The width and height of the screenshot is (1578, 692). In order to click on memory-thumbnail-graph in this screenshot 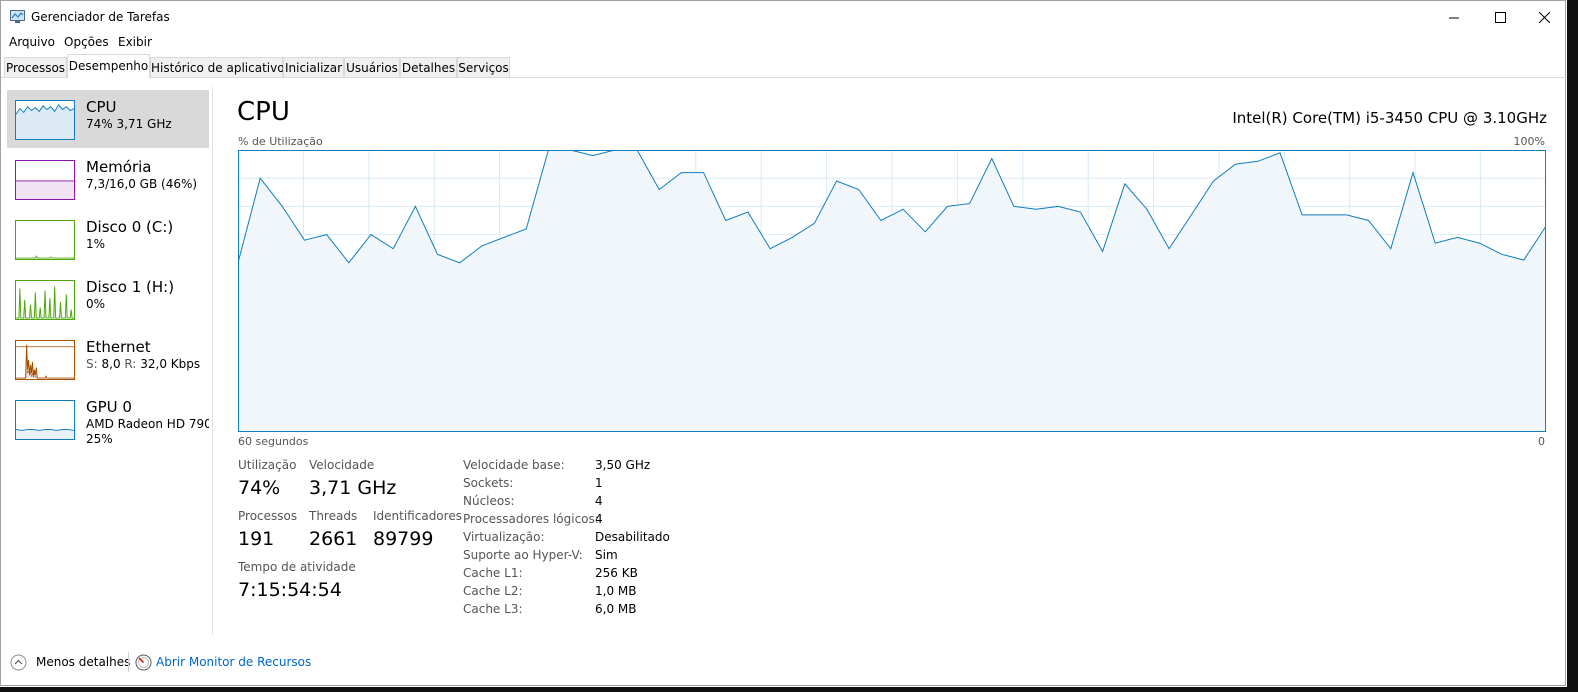, I will do `click(45, 180)`.